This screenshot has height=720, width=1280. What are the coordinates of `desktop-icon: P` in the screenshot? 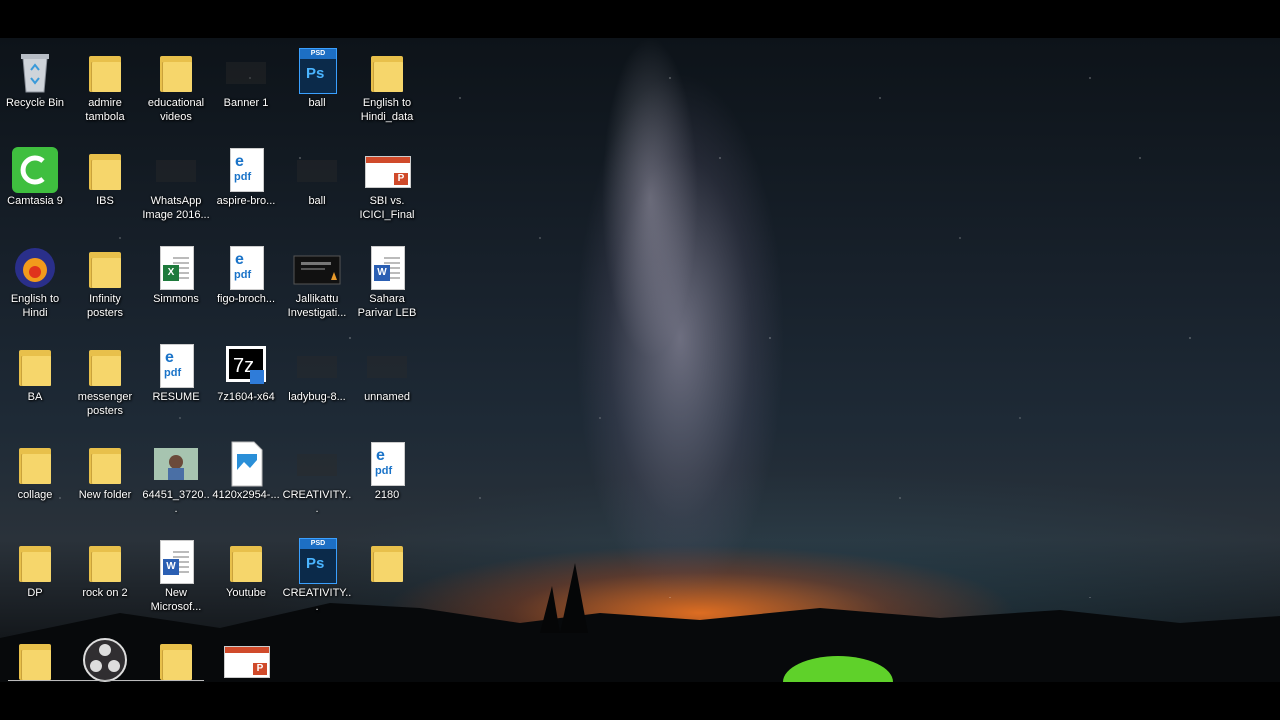 It's located at (246, 676).